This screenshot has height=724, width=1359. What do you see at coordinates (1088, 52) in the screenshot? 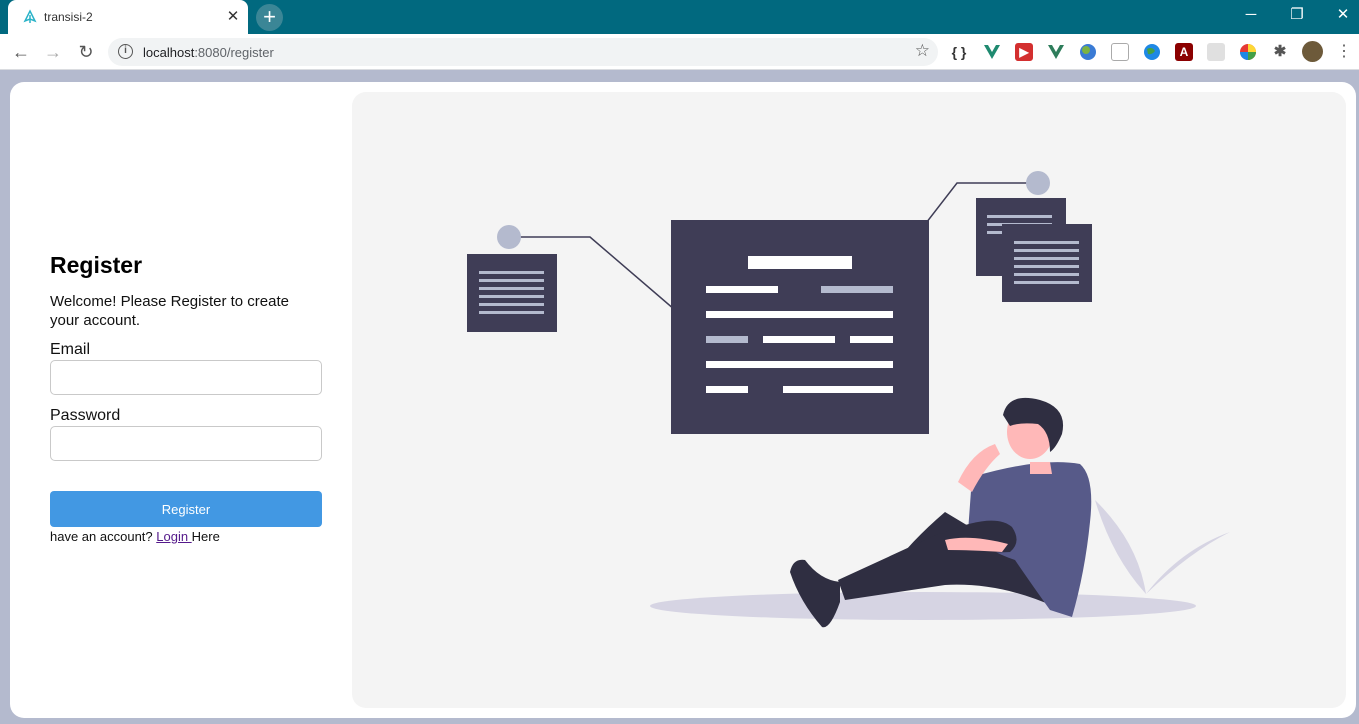
I see `globe-icon` at bounding box center [1088, 52].